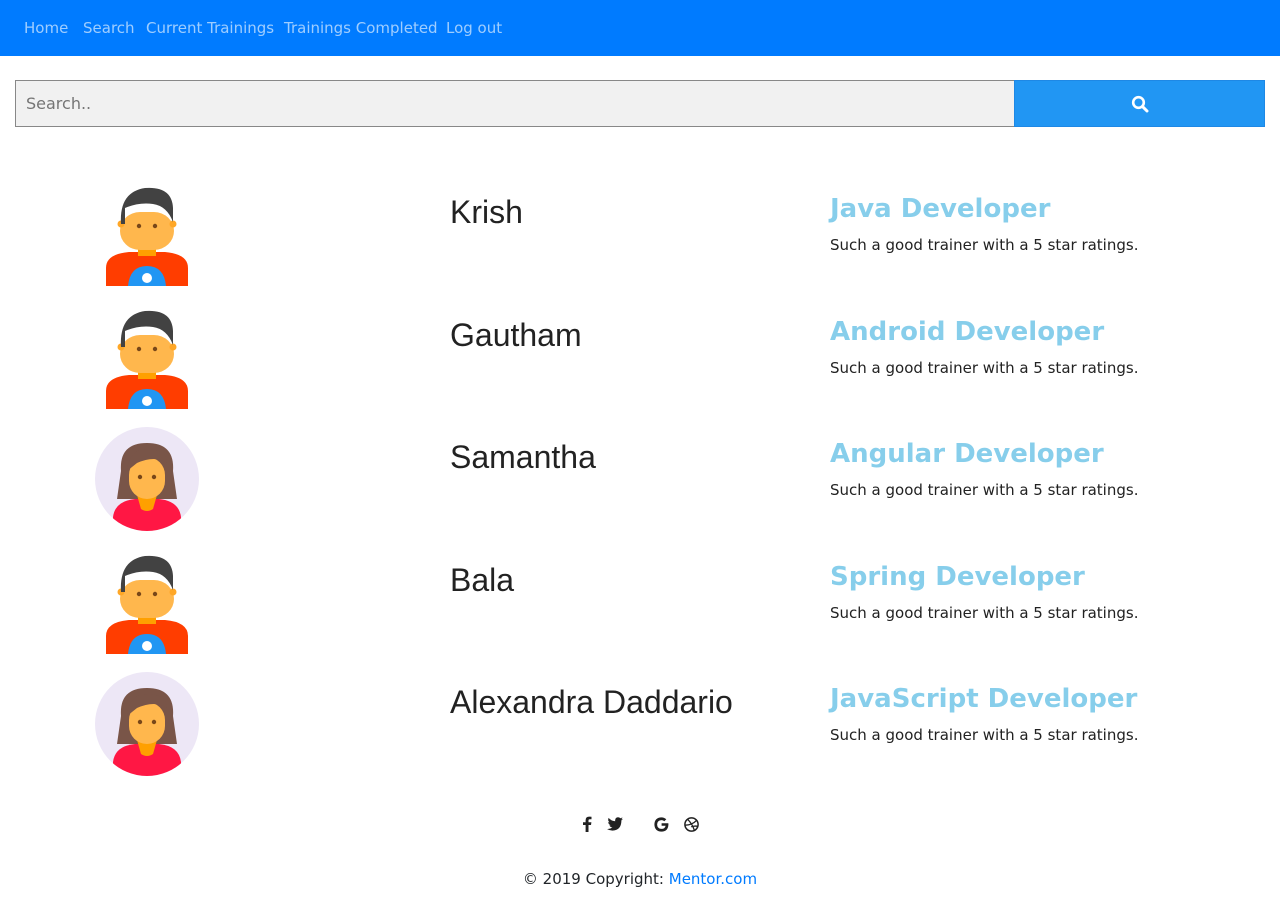 This screenshot has width=1280, height=908. I want to click on google-icon, so click(661, 824).